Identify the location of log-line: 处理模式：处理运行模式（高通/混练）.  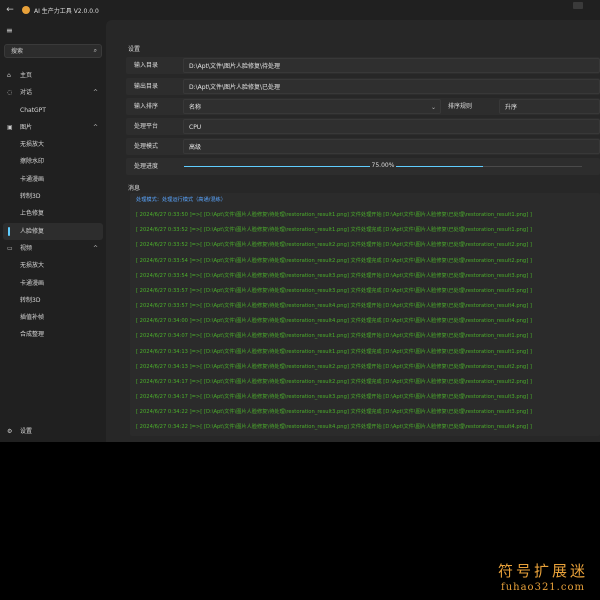
(181, 200).